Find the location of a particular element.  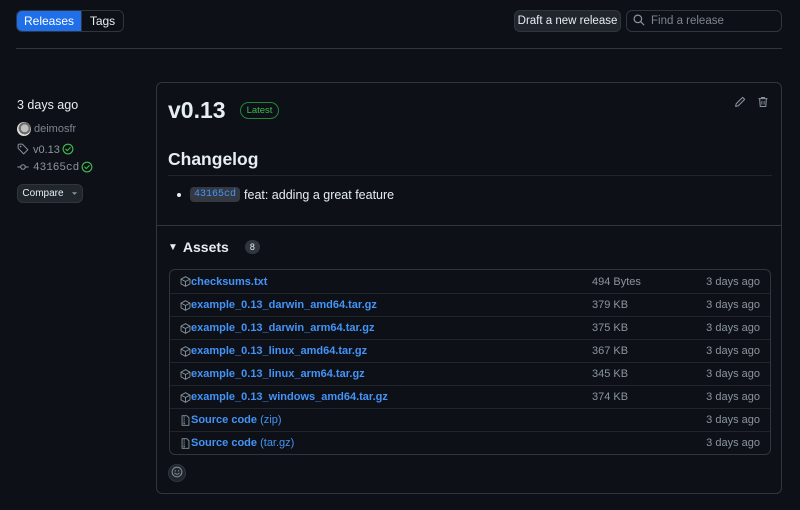

assets-divider is located at coordinates (469, 225).